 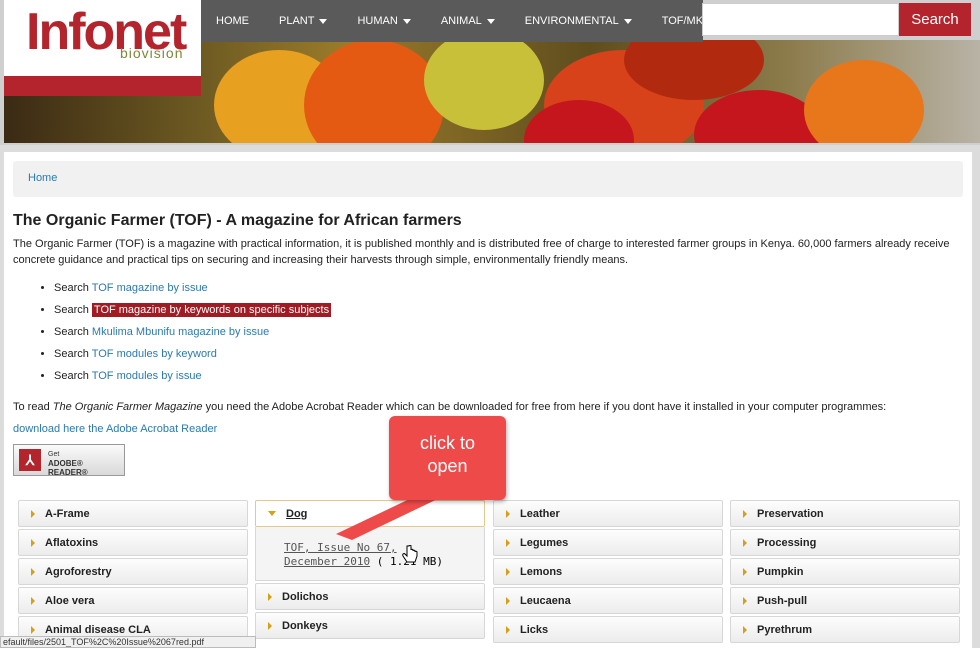 I want to click on accordion-item: Donkeys, so click(x=370, y=625).